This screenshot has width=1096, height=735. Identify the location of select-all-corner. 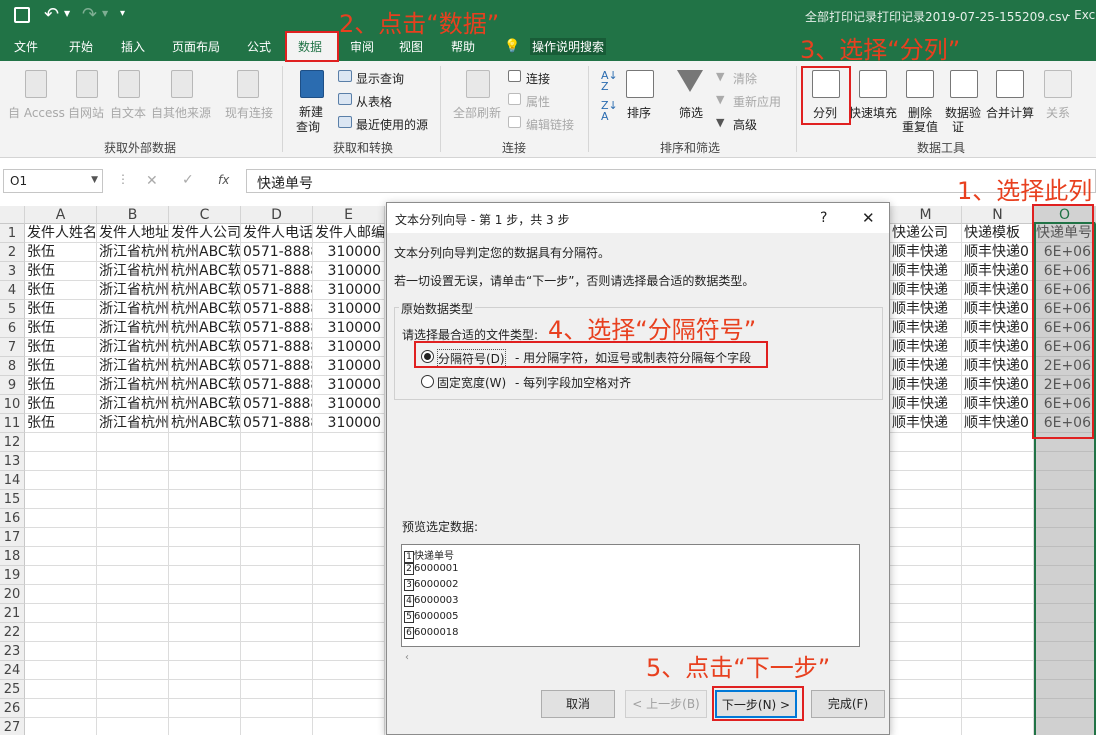
(12, 215).